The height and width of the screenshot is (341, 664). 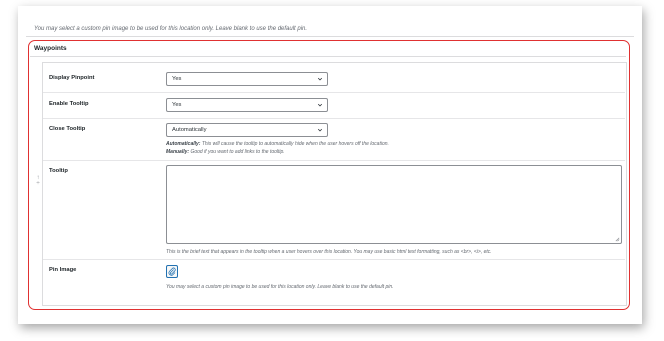 I want to click on pin-image-button, so click(x=172, y=271).